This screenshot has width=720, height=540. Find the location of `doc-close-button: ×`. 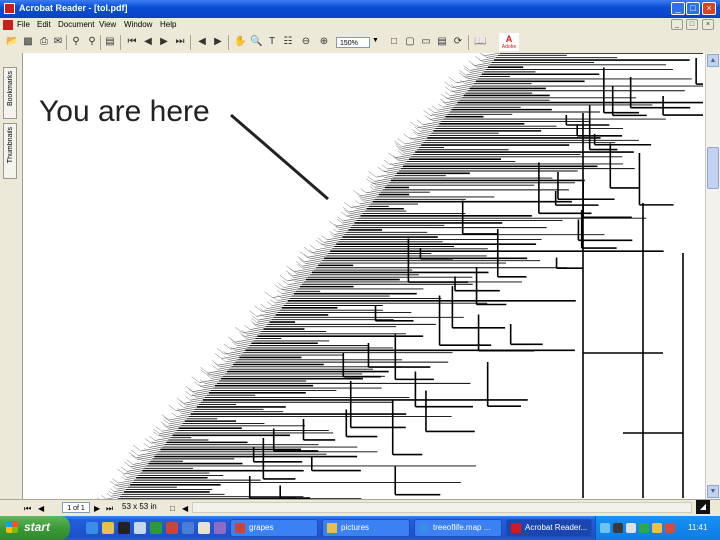

doc-close-button: × is located at coordinates (708, 24).